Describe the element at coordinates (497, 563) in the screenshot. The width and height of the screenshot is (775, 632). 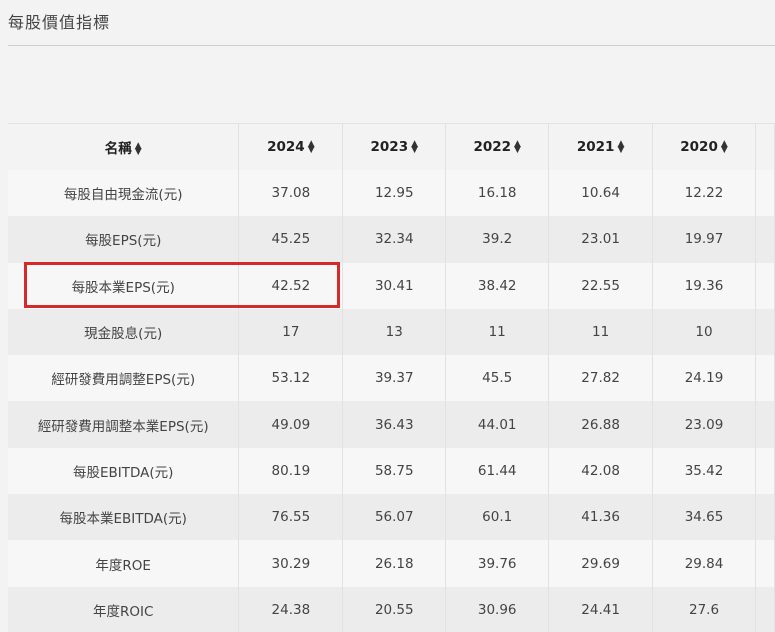
I see `value-cell: 39.76` at that location.